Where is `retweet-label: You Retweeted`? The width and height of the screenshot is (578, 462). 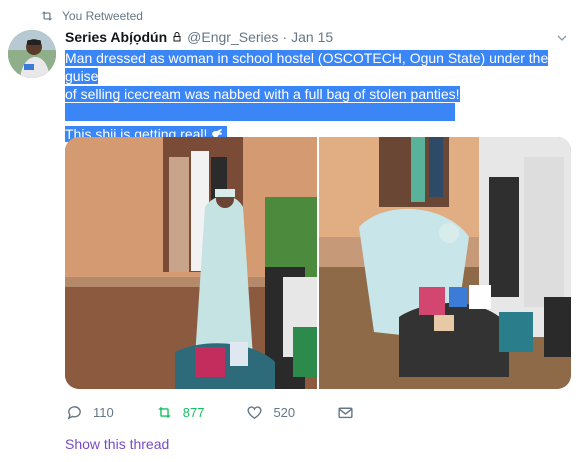
retweet-label: You Retweeted is located at coordinates (102, 16).